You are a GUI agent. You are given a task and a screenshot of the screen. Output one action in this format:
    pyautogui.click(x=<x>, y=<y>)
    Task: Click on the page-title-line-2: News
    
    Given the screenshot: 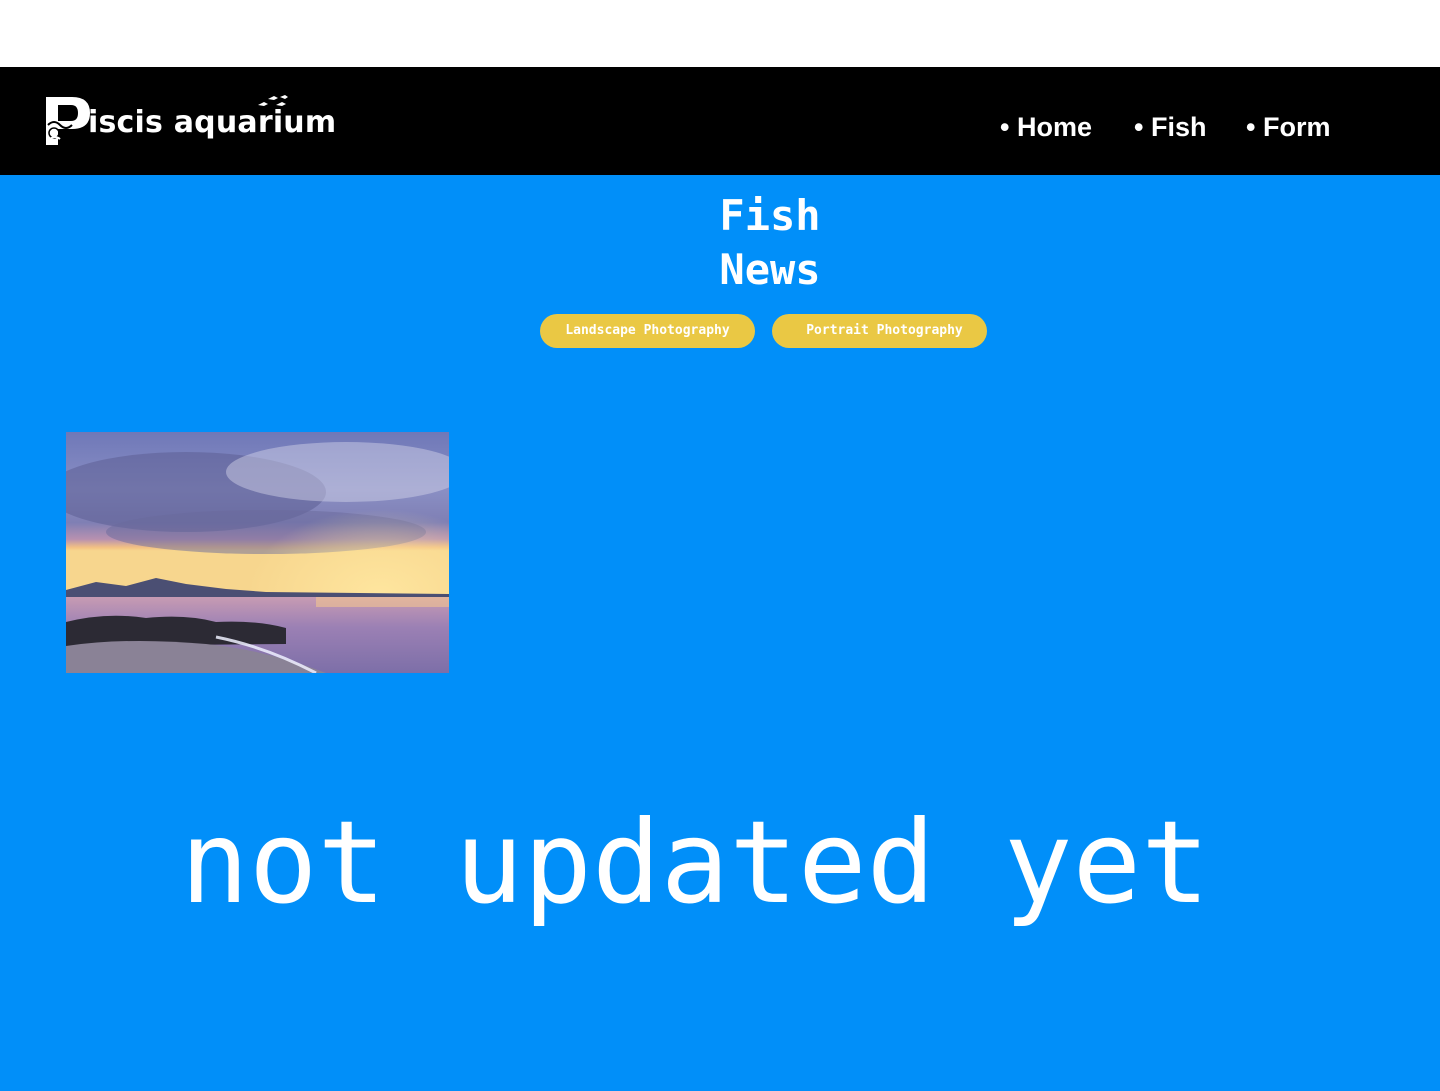 What is the action you would take?
    pyautogui.click(x=770, y=269)
    